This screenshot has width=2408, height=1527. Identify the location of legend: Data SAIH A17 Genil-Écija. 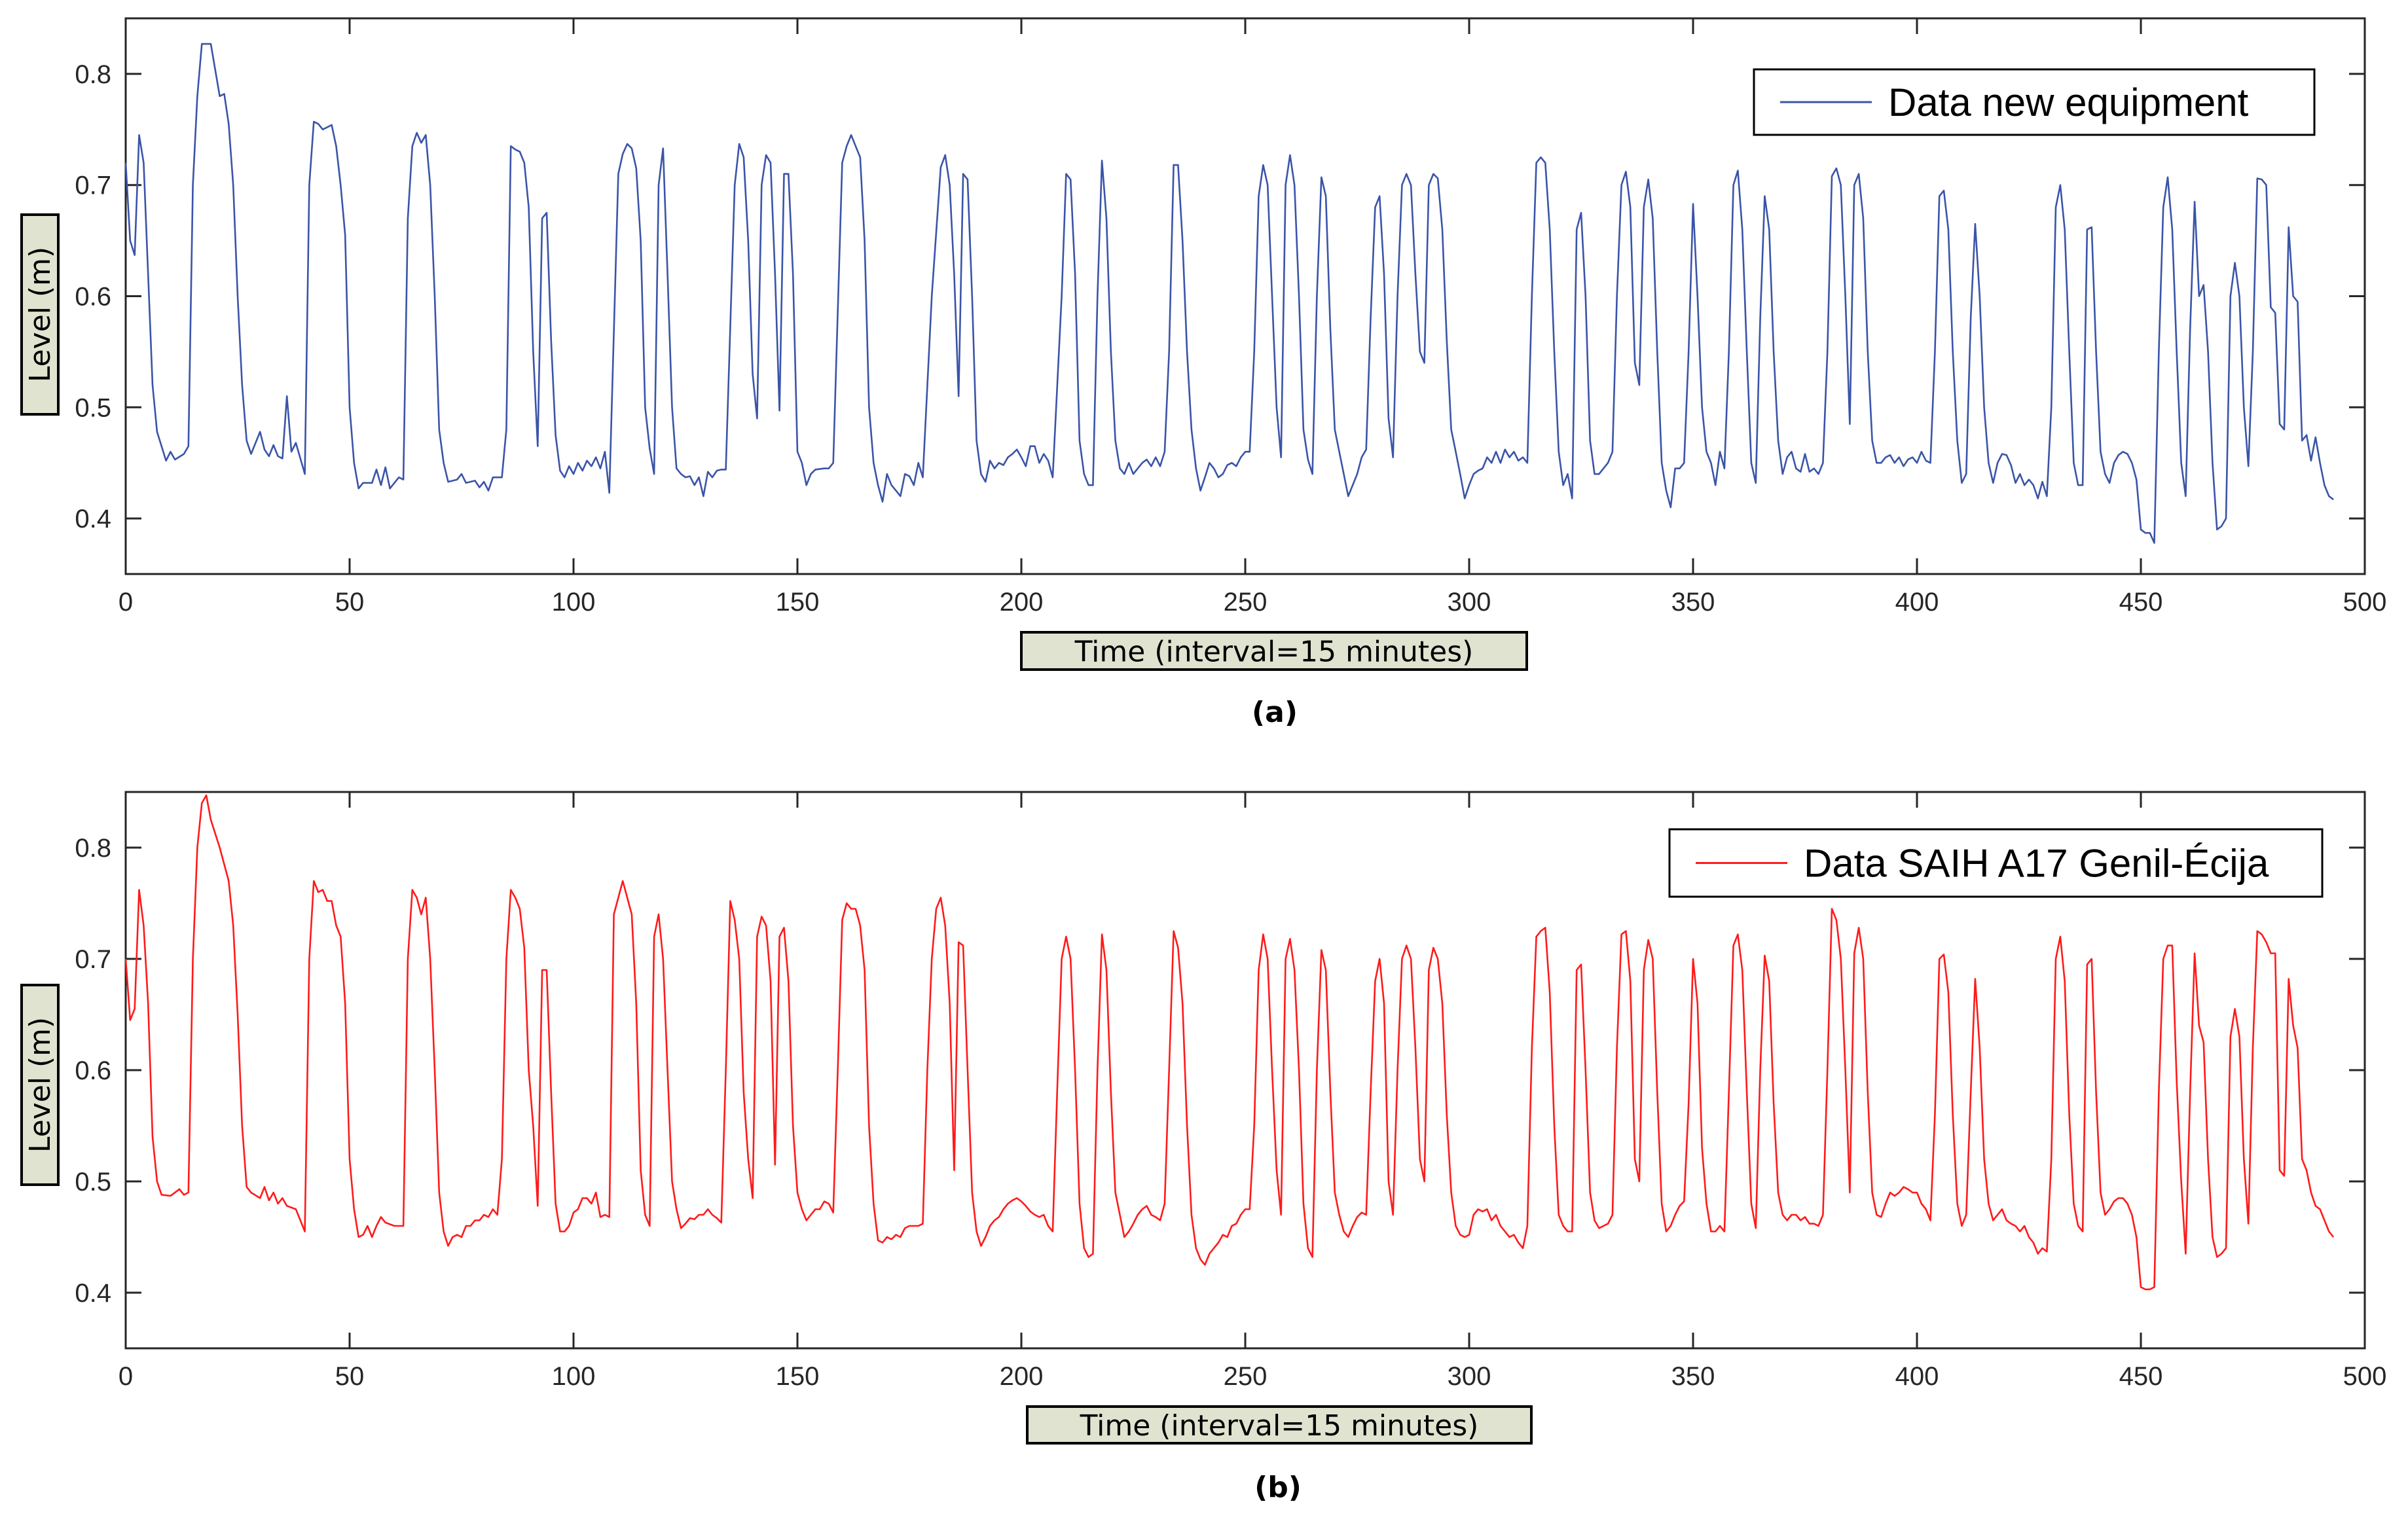
(1996, 863).